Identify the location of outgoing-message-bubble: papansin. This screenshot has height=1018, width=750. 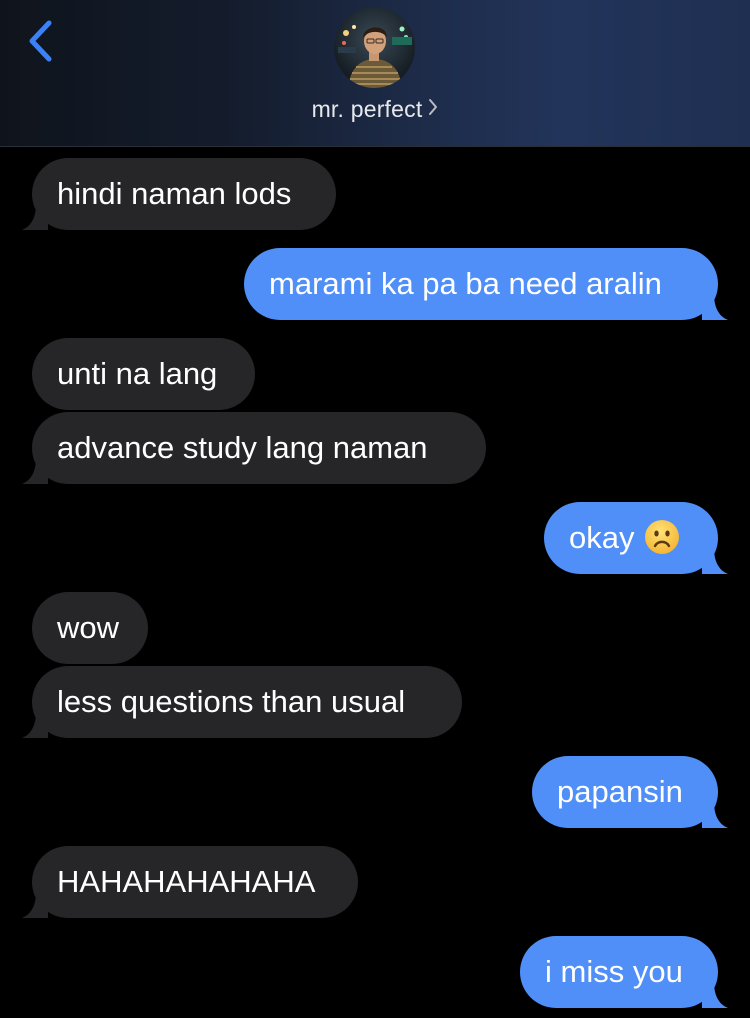
(630, 792).